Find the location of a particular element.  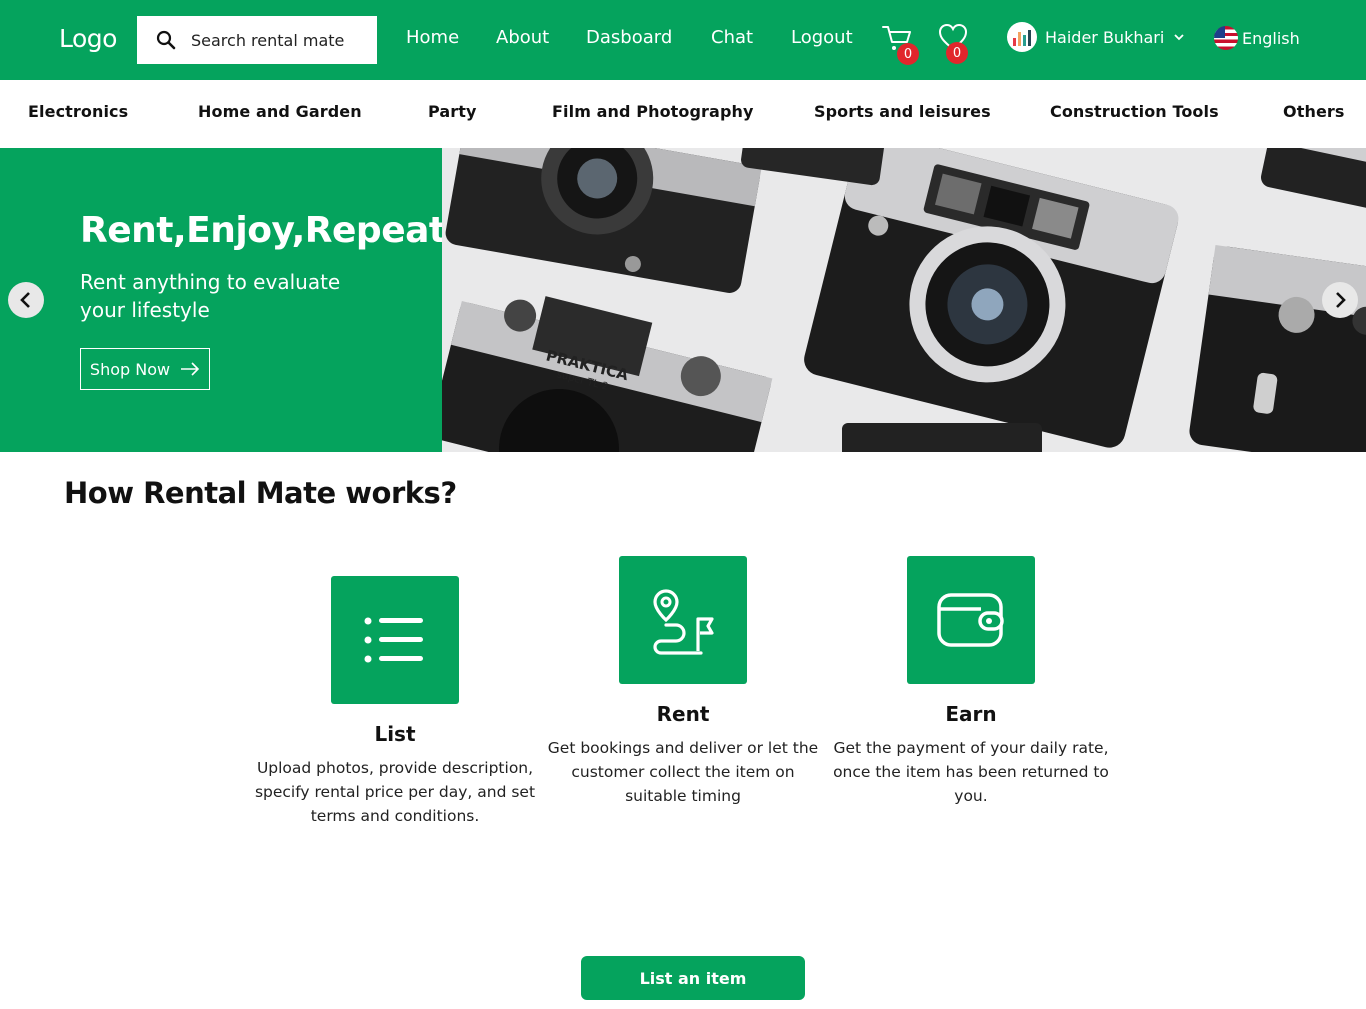

wallet-icon is located at coordinates (970, 620).